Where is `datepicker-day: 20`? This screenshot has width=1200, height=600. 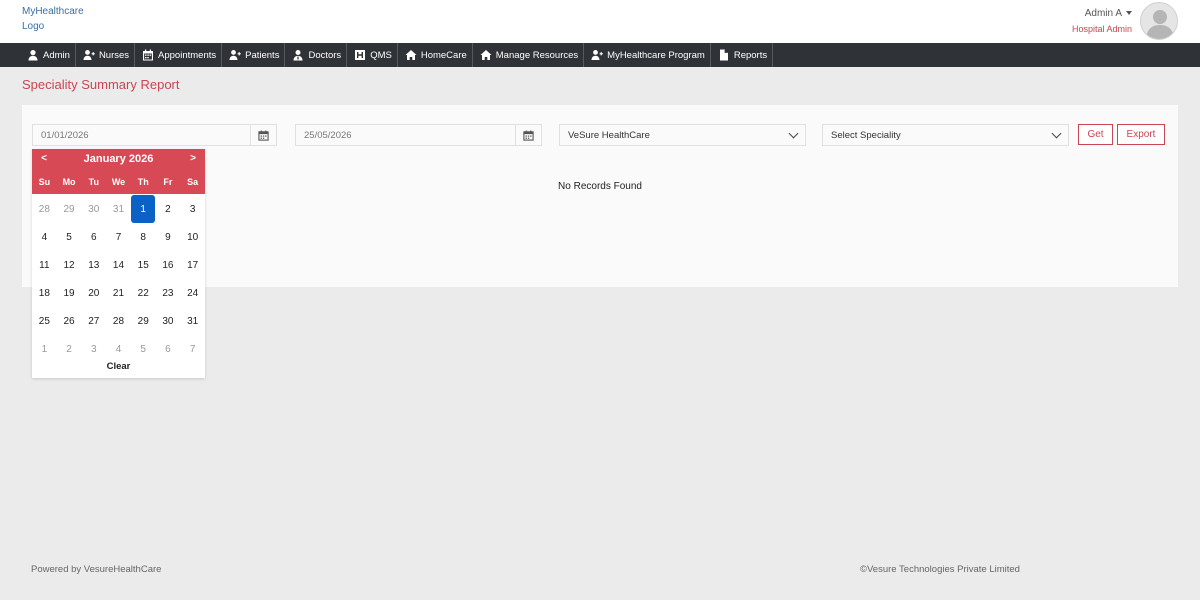
datepicker-day: 20 is located at coordinates (93, 293).